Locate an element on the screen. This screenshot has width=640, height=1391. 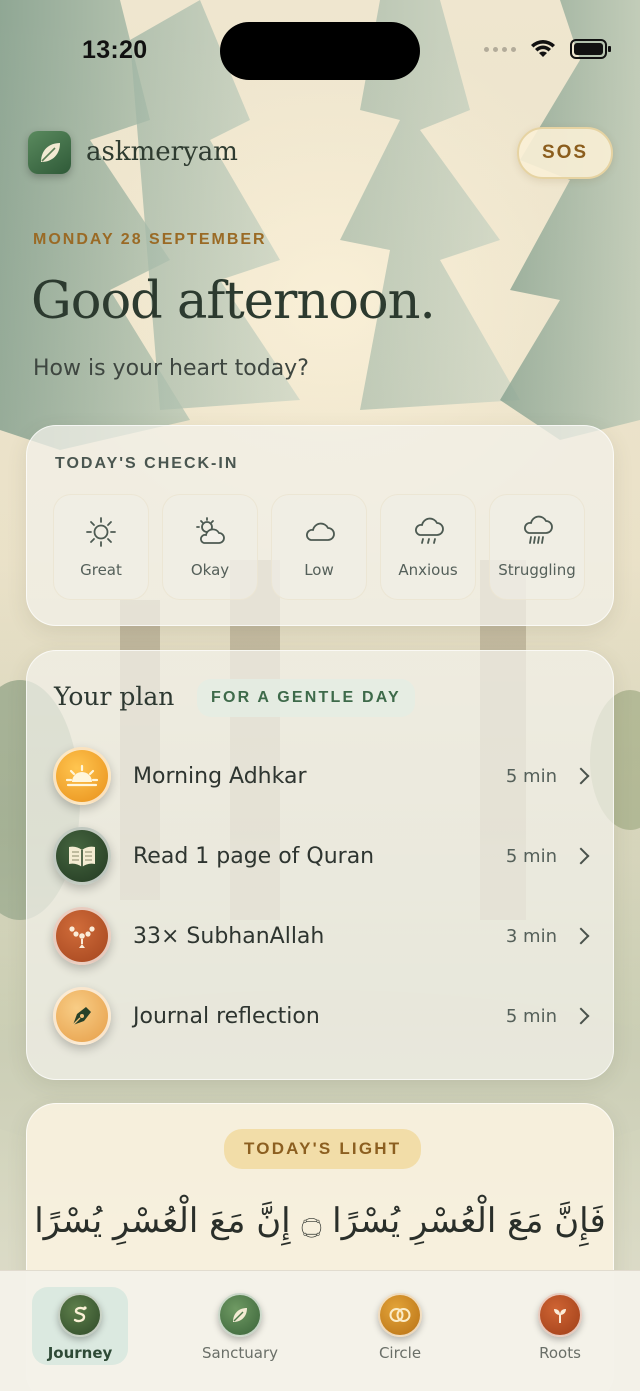
mood-options: Great Okay Low Anxious Struggling is located at coordinates (319, 547).